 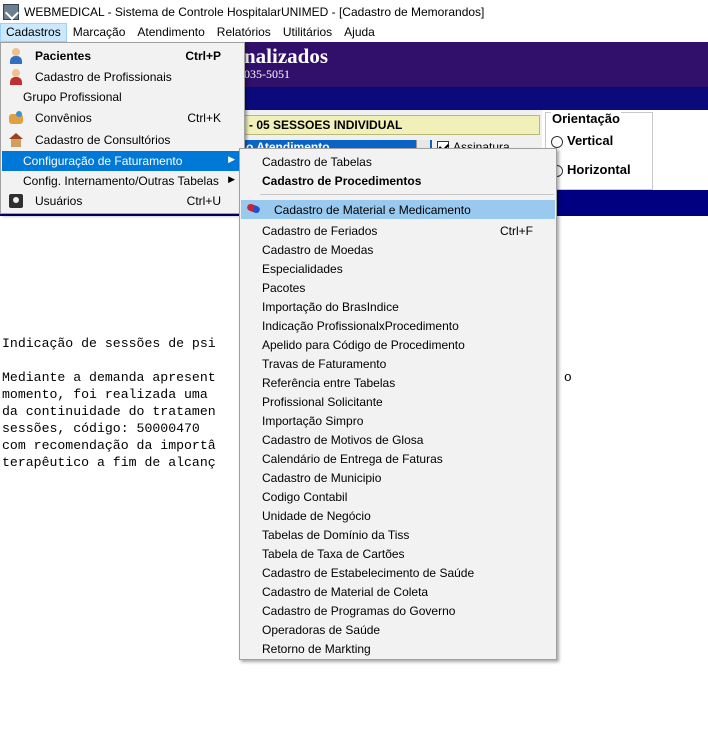 I want to click on submenu-item: Cadastro de Programas do Governo, so click(x=398, y=610).